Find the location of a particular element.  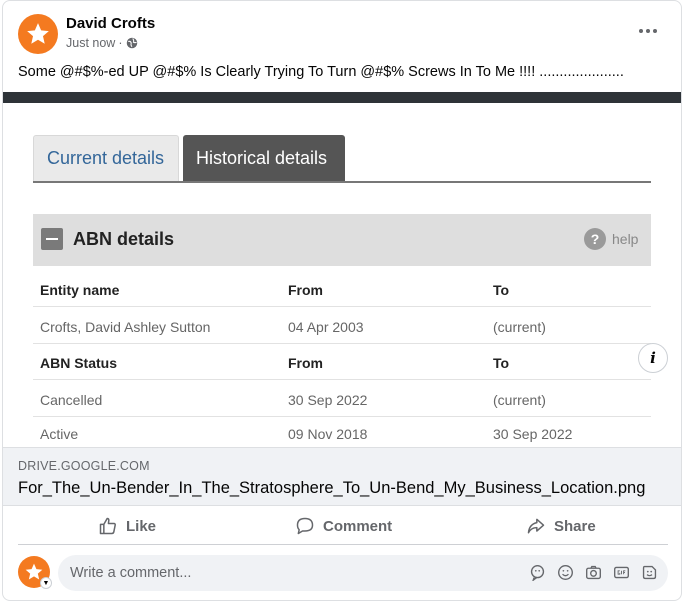

table-row: Active 09 Nov 2018 30 Sep 2022 is located at coordinates (342, 431).